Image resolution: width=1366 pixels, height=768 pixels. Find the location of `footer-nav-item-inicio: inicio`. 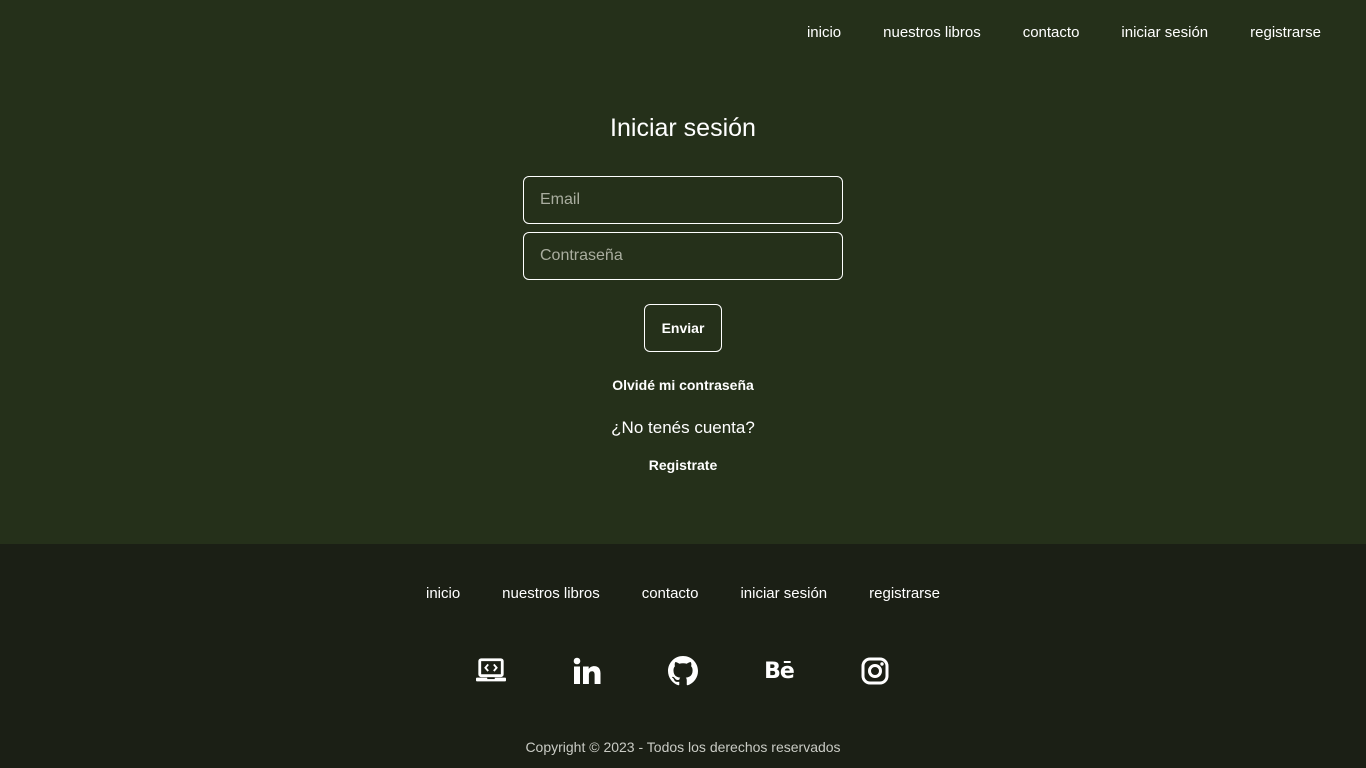

footer-nav-item-inicio: inicio is located at coordinates (443, 594).